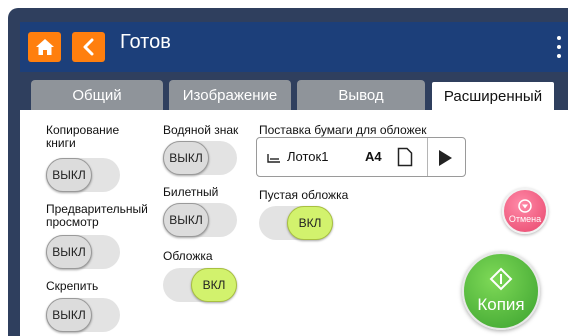 The width and height of the screenshot is (568, 336). I want to click on book-copy-toggle: ВЫКЛ, so click(83, 175).